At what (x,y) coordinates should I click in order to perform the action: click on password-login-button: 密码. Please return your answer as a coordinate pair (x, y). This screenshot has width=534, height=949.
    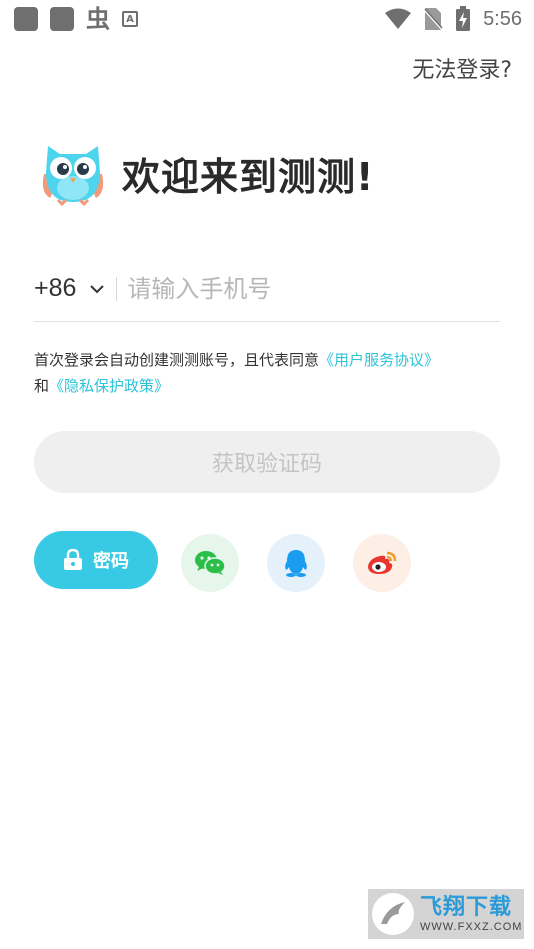
    Looking at the image, I should click on (96, 560).